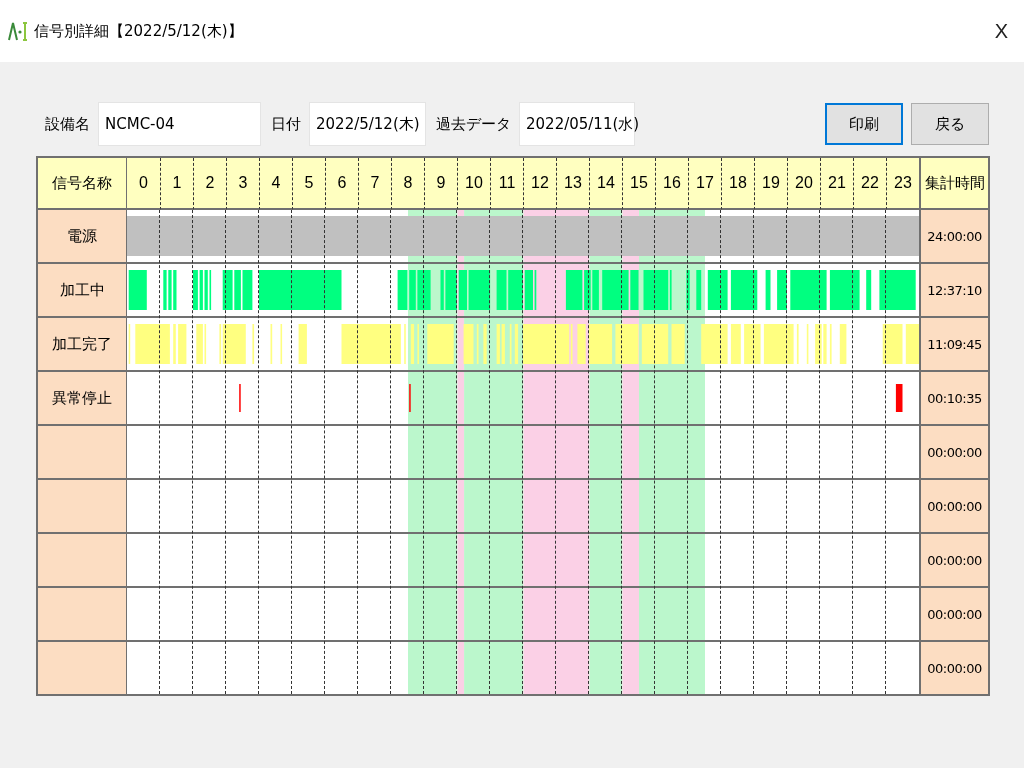 This screenshot has height=768, width=1024. What do you see at coordinates (242, 184) in the screenshot?
I see `hour-header: 3` at bounding box center [242, 184].